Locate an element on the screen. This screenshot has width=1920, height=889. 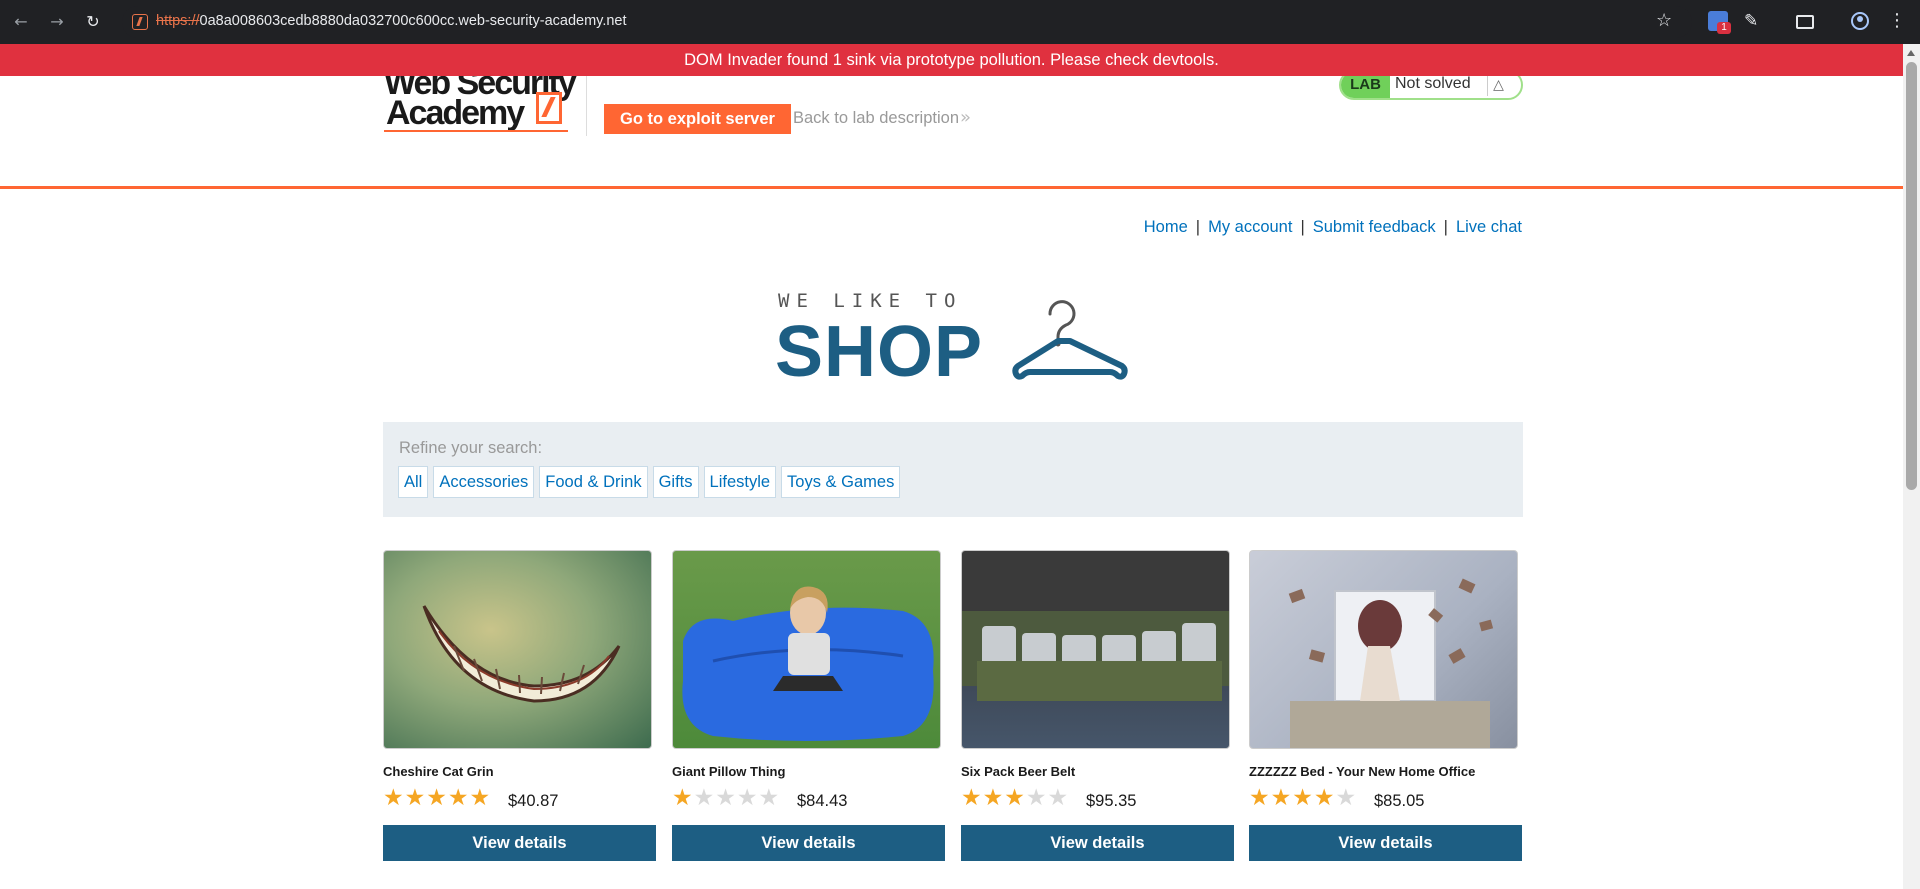
cast-icon is located at coordinates (1805, 22).